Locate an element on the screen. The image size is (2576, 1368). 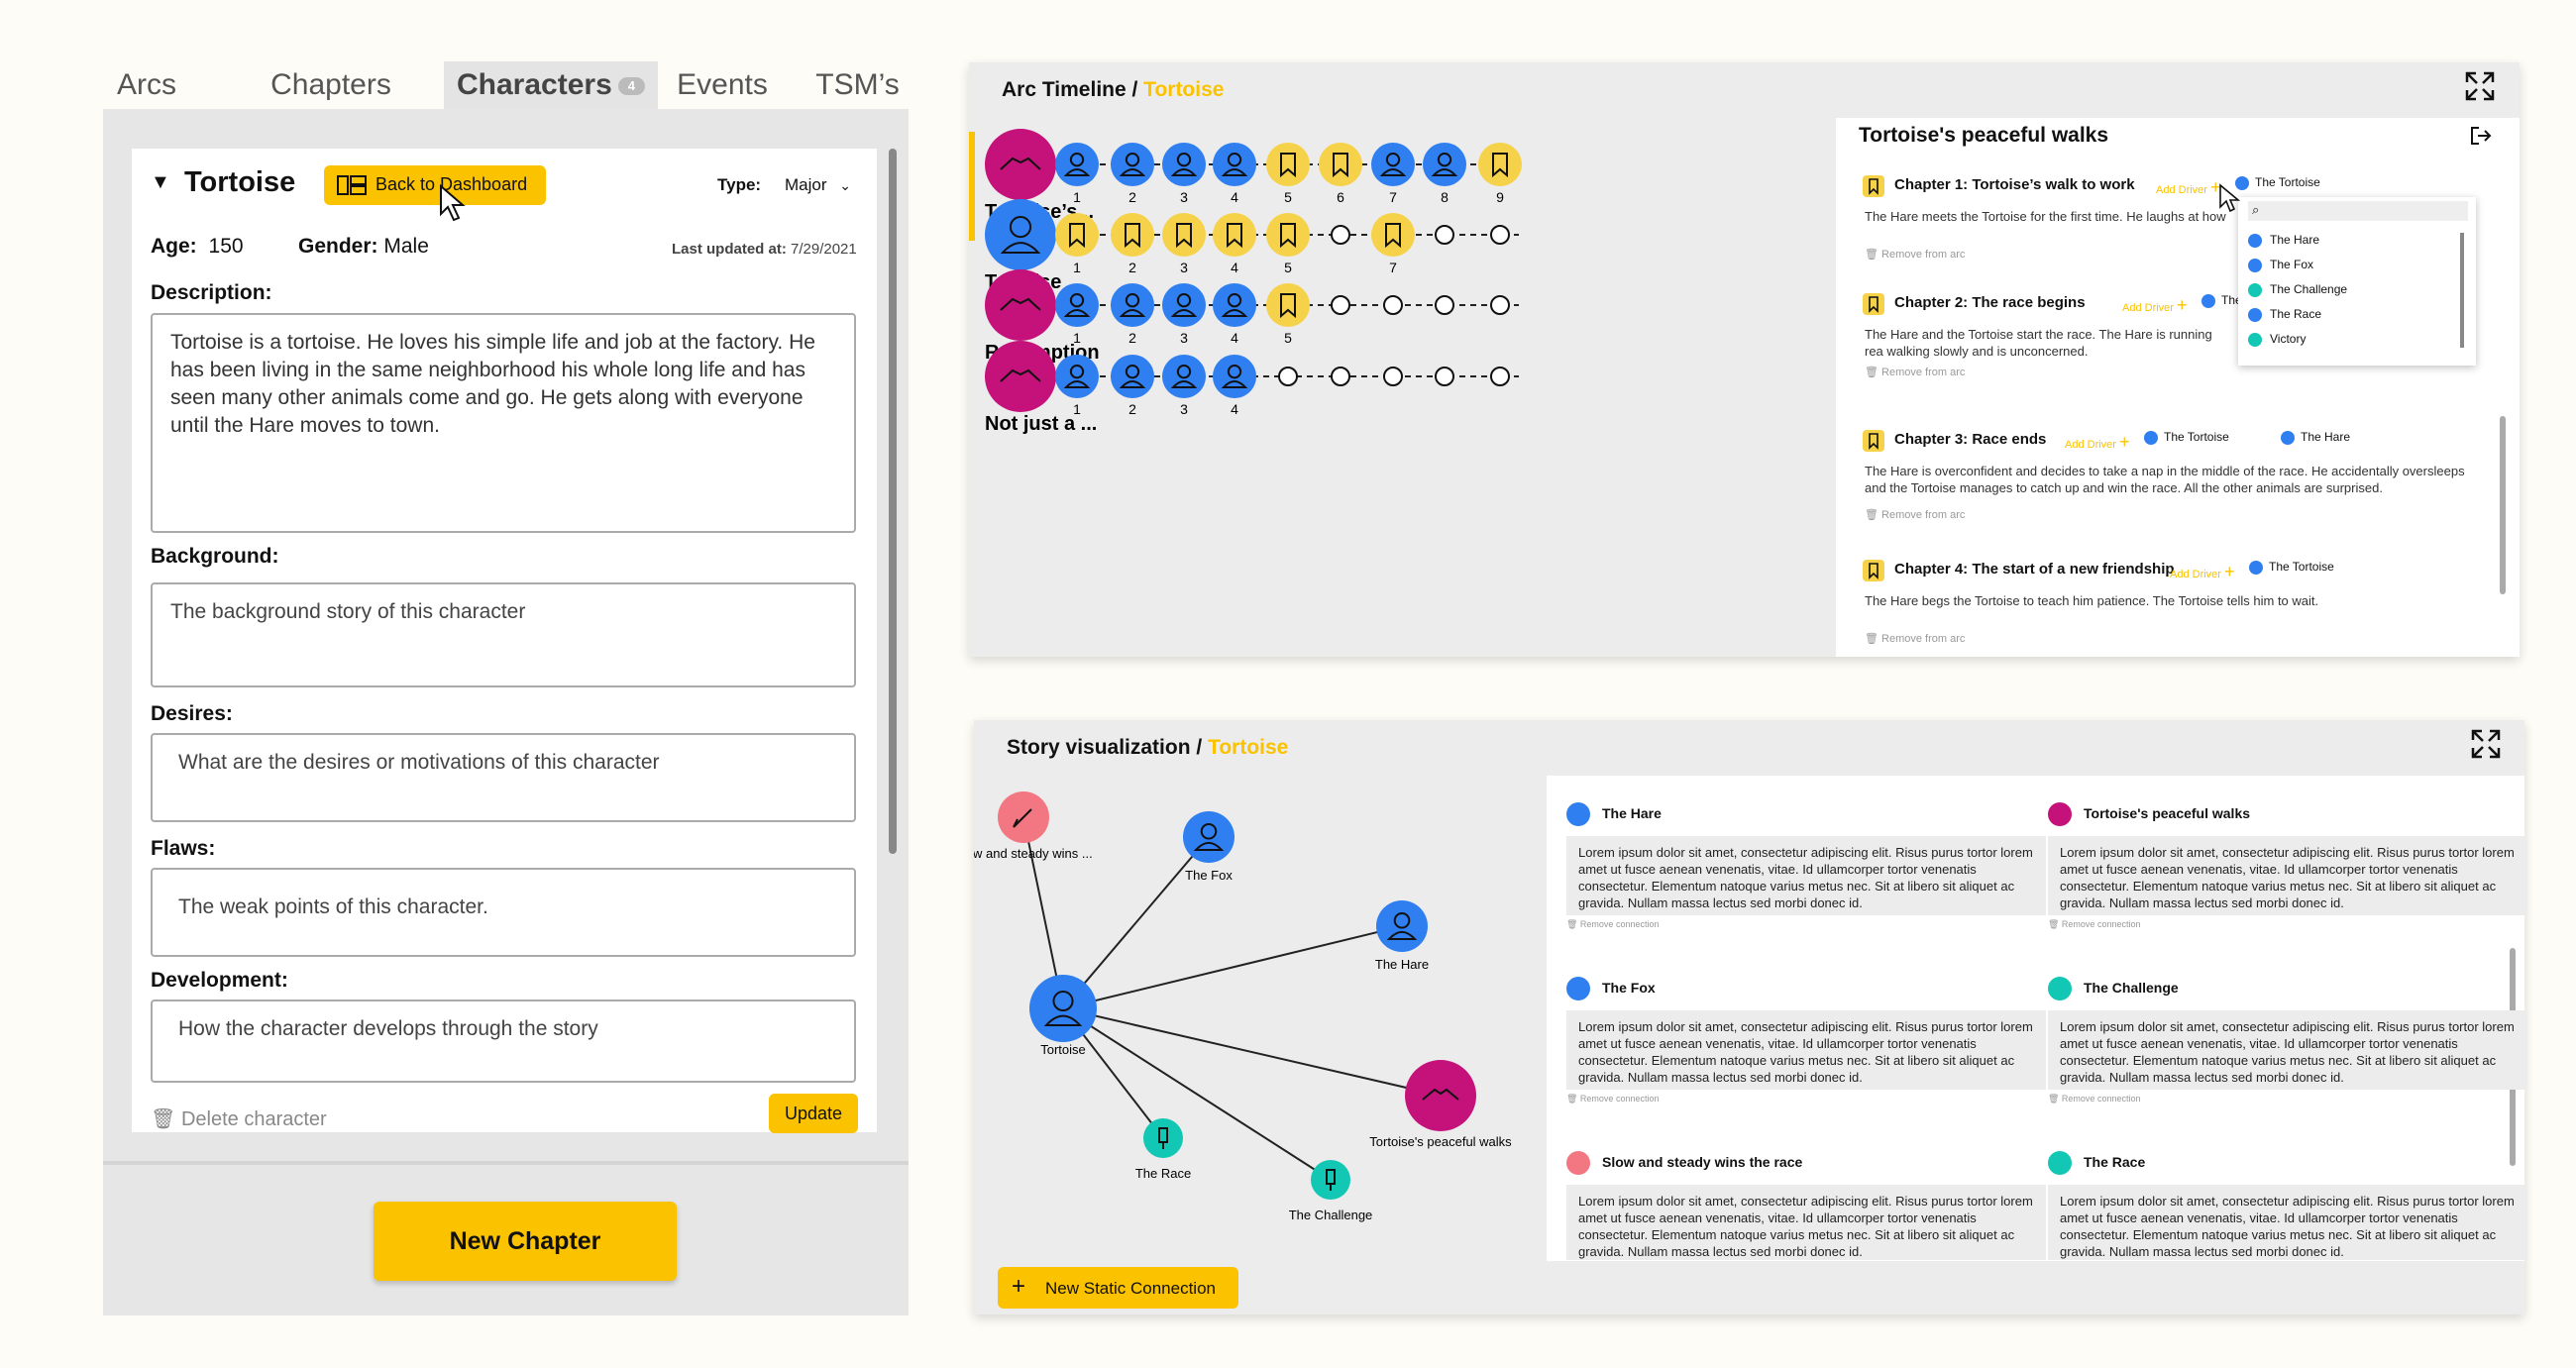
graph-node-tortoise: Tortoise is located at coordinates (1063, 1016).